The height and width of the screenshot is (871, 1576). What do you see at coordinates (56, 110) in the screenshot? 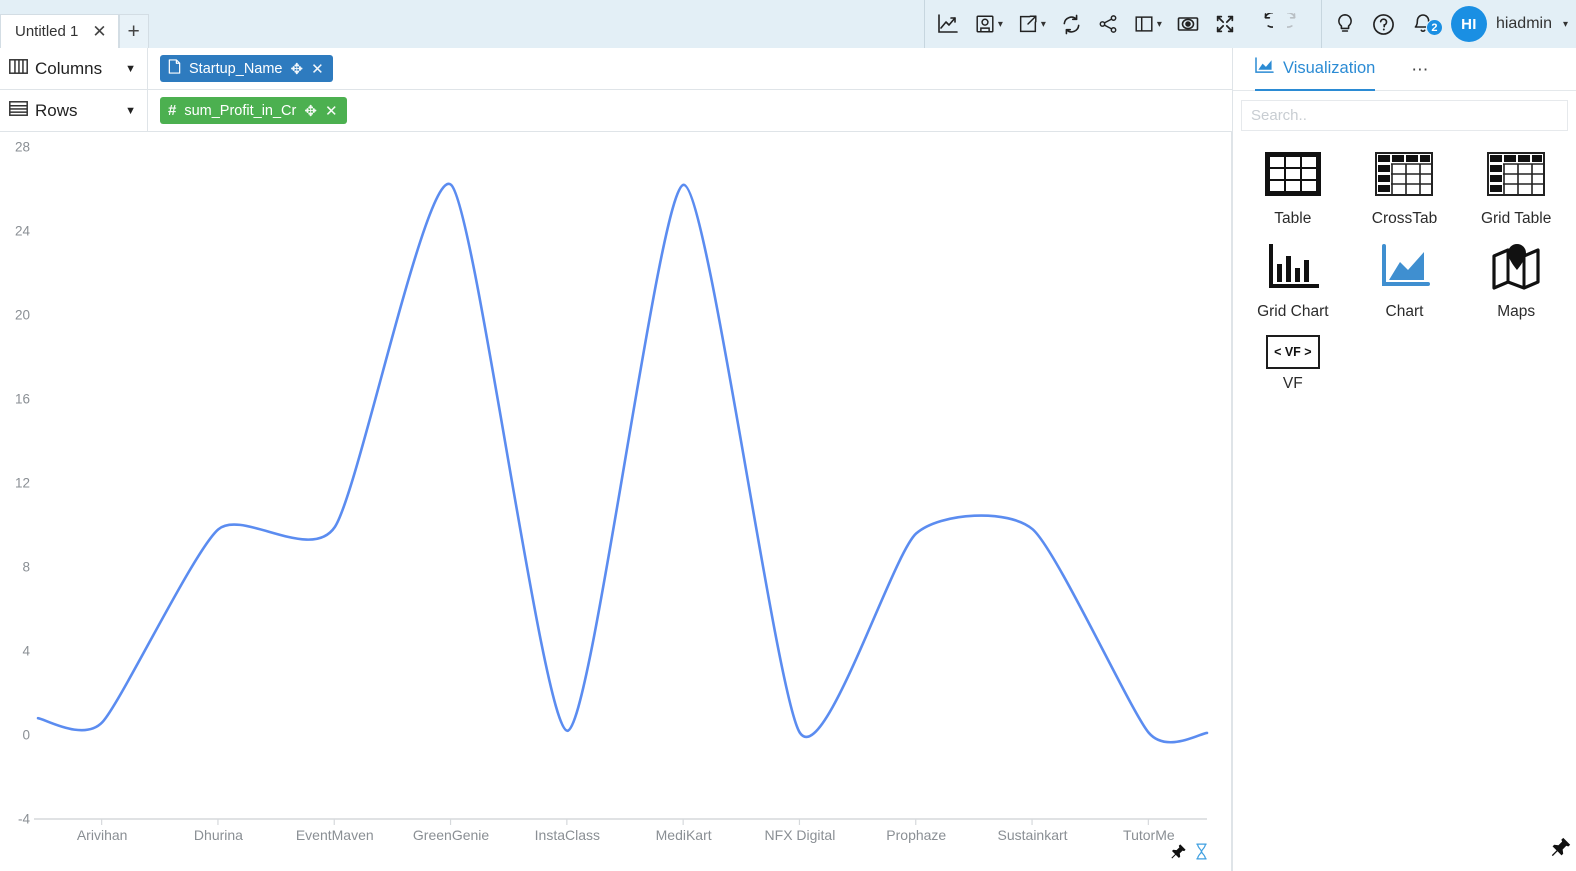
I see `rows-label-text: Rows` at bounding box center [56, 110].